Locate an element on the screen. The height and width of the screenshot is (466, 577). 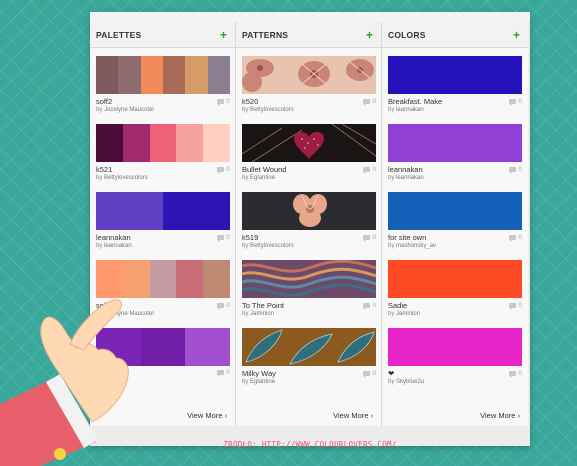
author-link: Skyblue2u is located at coordinates (410, 382).